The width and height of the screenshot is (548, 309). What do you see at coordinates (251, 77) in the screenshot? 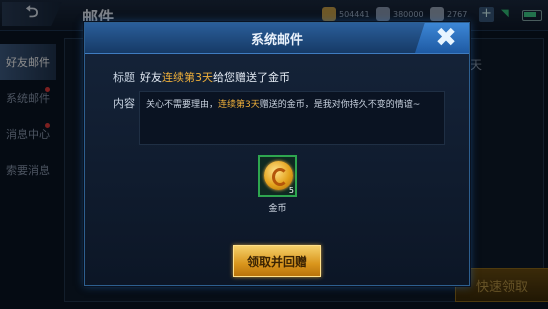
I see `subject-text-end: 给您赠送了金币` at bounding box center [251, 77].